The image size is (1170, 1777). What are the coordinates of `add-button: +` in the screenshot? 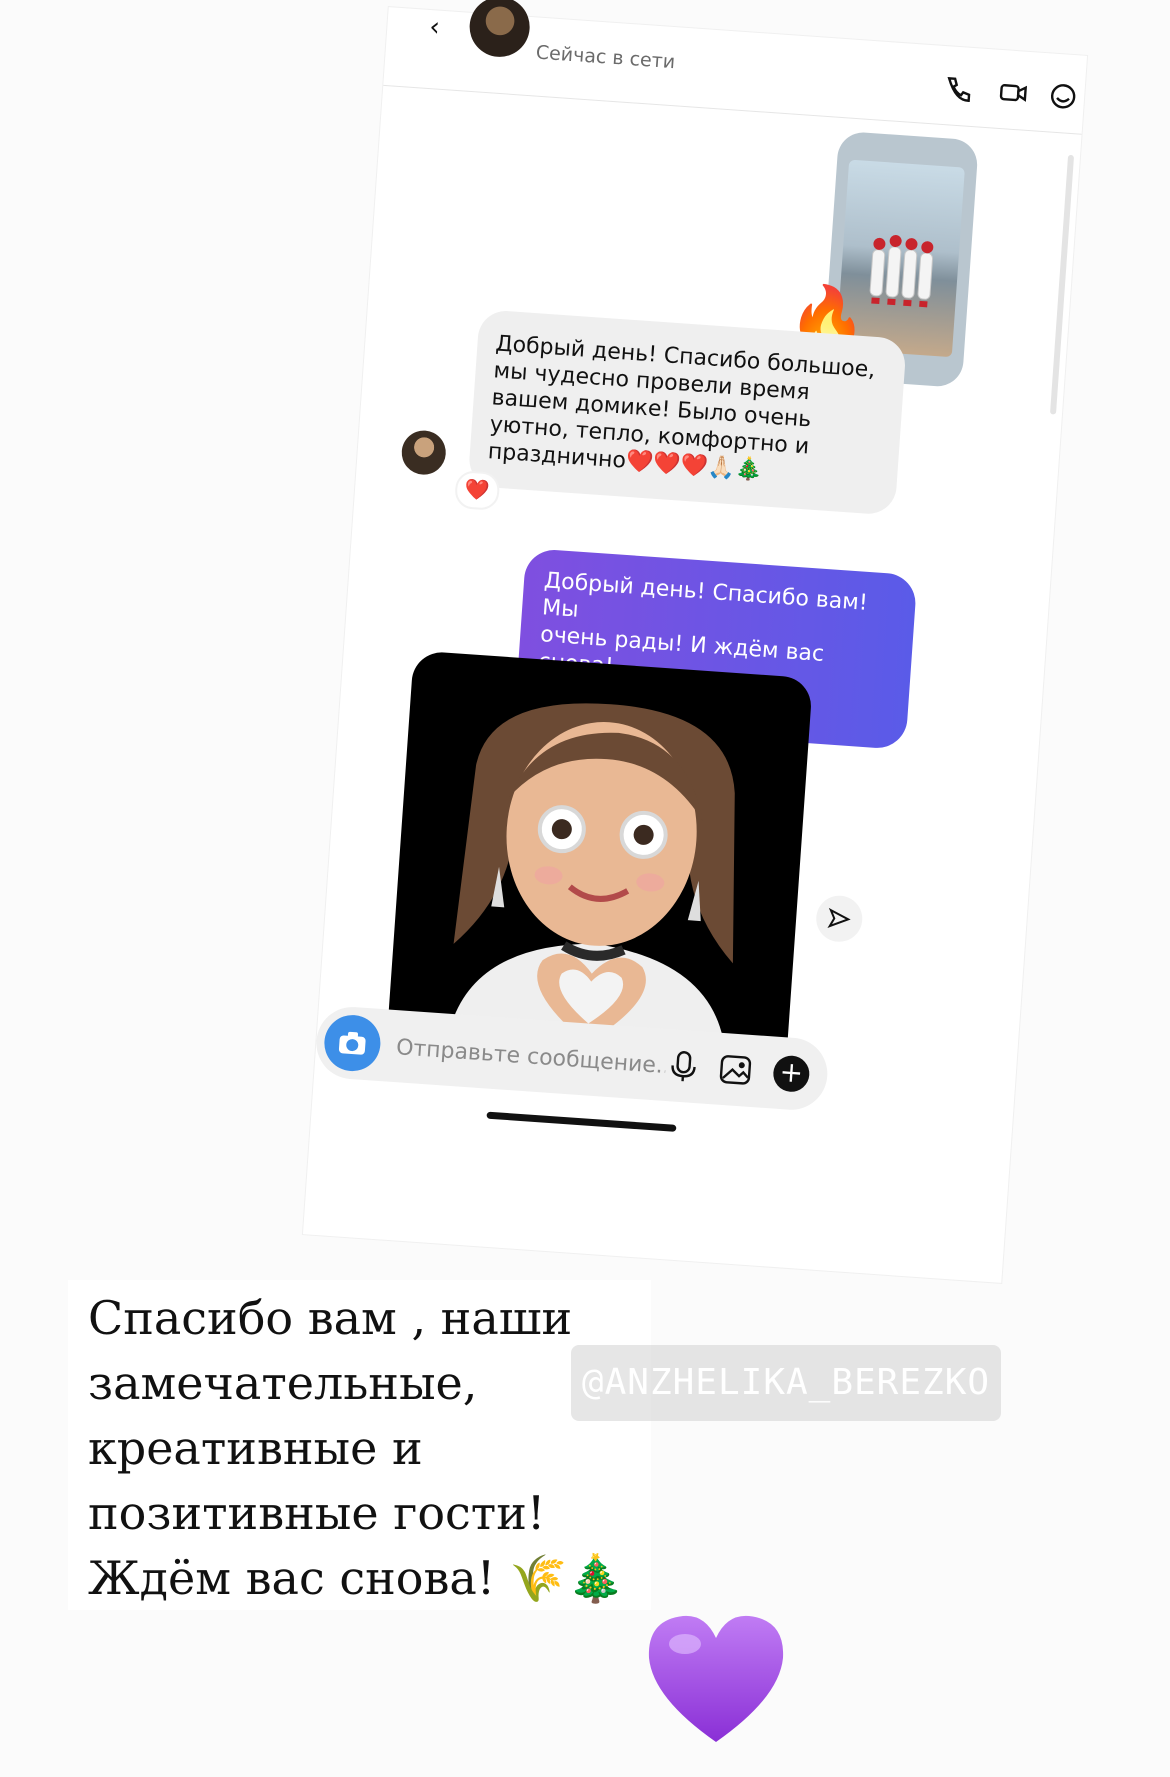 It's located at (791, 1073).